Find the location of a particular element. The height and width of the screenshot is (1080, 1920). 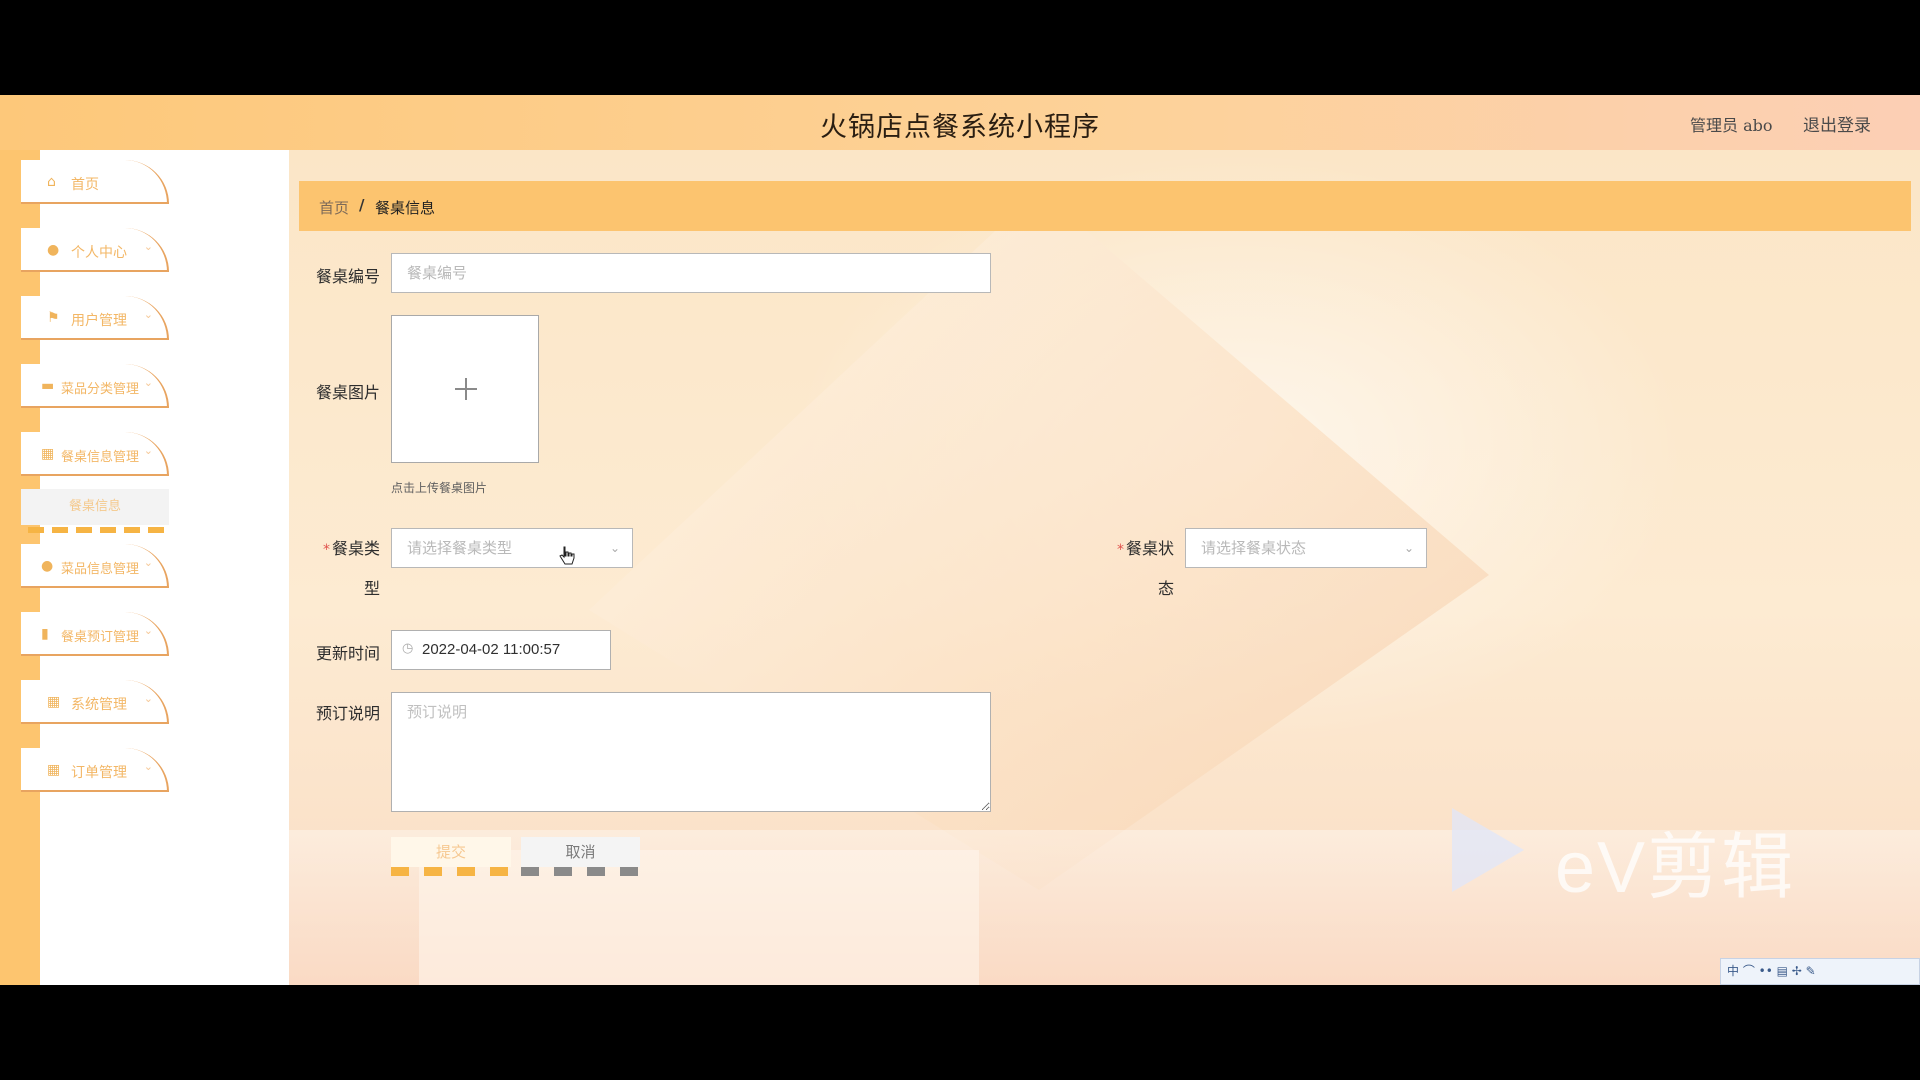

table-type-label-wrap: 型 is located at coordinates (371, 588).